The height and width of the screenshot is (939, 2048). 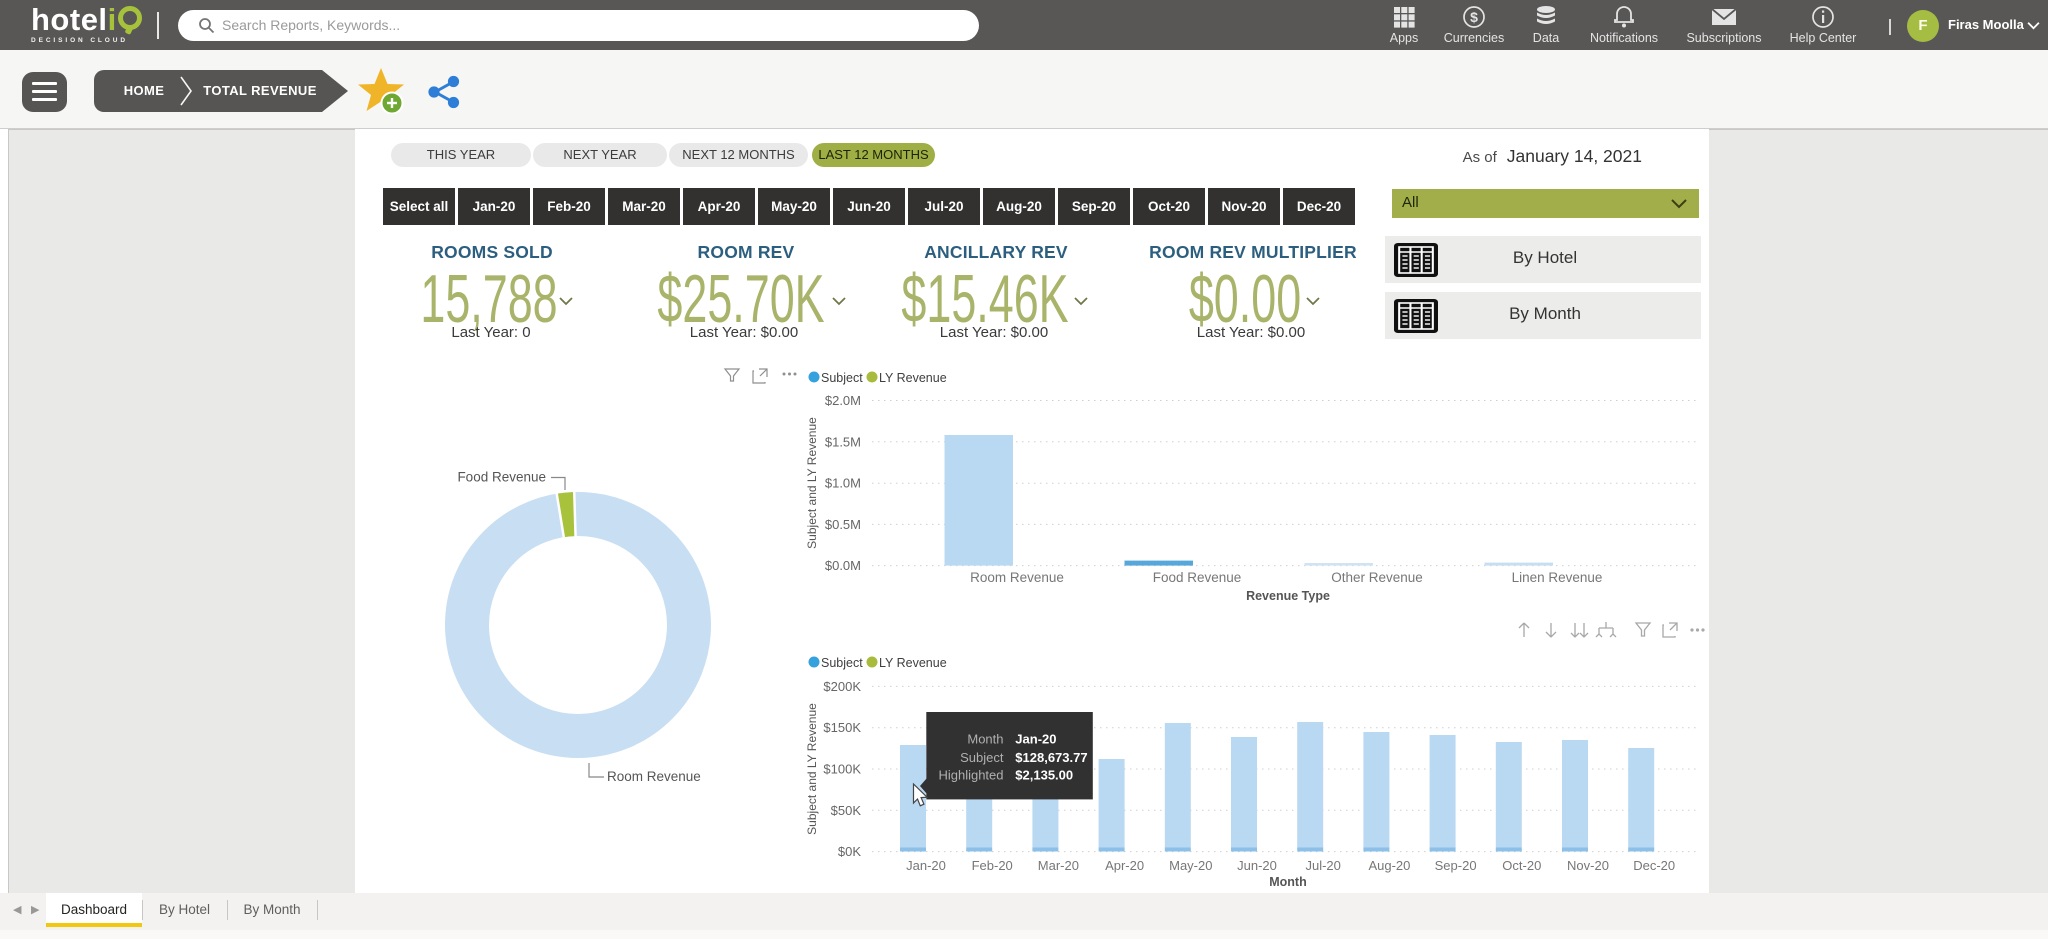 What do you see at coordinates (1377, 577) in the screenshot?
I see `svg-text: Other Revenue` at bounding box center [1377, 577].